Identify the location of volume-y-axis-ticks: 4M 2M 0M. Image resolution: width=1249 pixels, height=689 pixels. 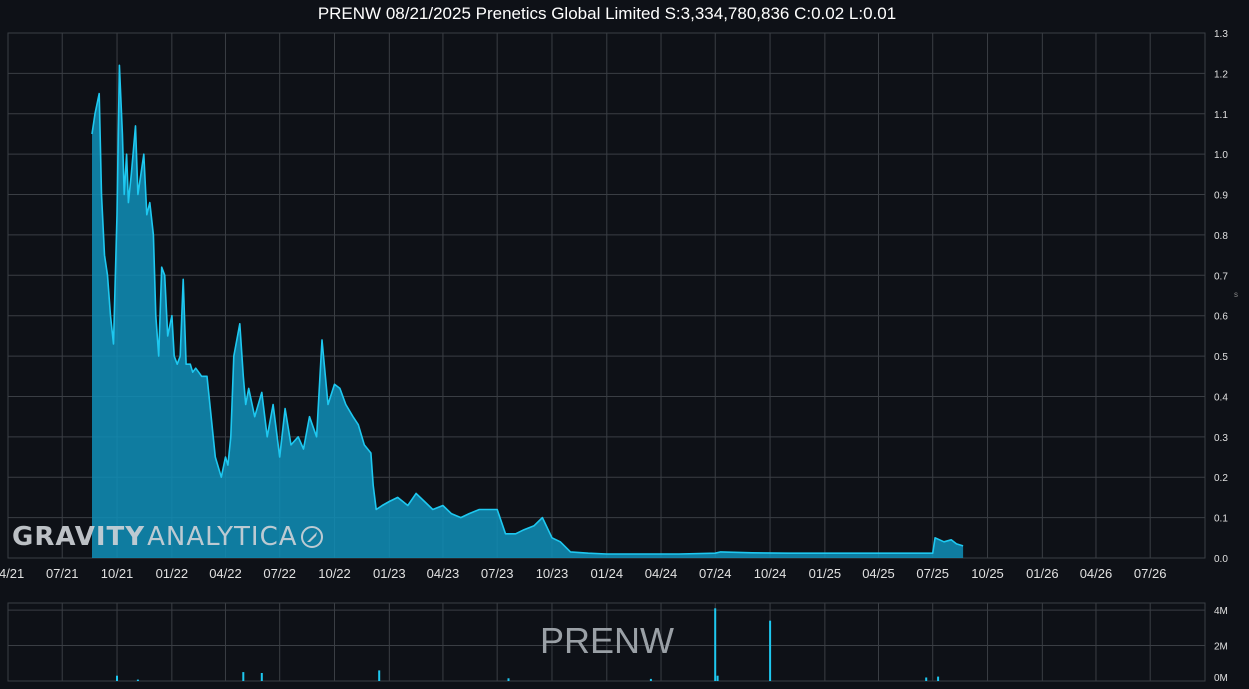
(1221, 645).